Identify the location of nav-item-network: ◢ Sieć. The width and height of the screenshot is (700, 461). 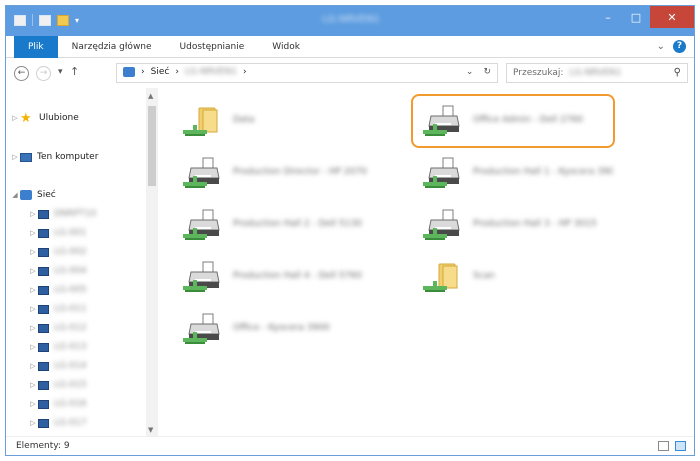
(33, 195).